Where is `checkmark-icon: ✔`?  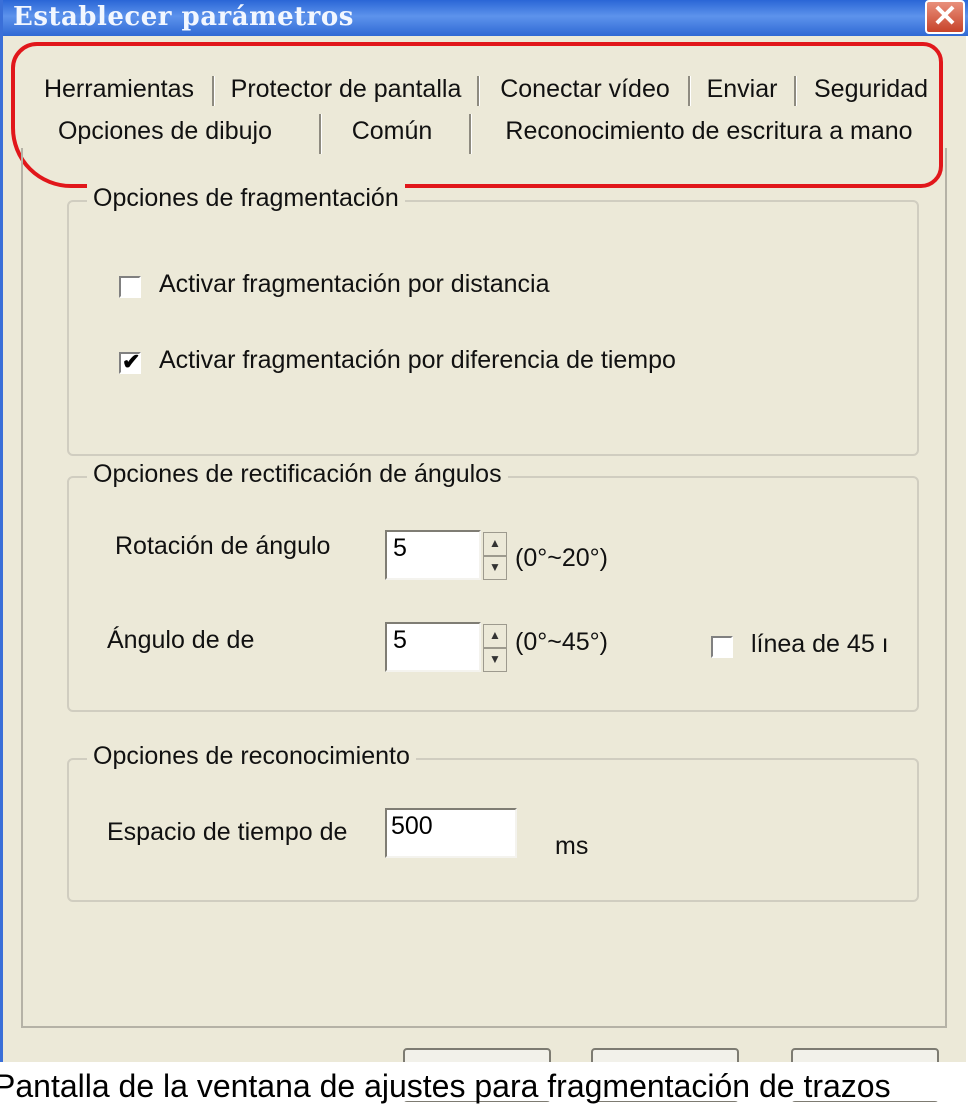 checkmark-icon: ✔ is located at coordinates (131, 361).